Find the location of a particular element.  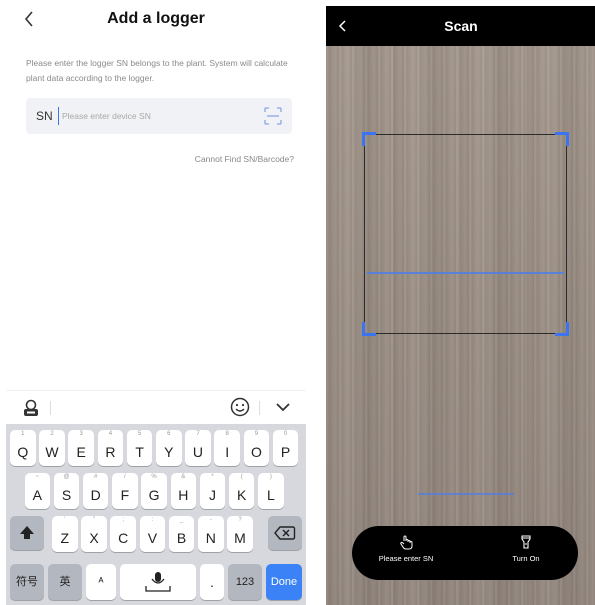

symbols-key-label: 符号 is located at coordinates (27, 582).